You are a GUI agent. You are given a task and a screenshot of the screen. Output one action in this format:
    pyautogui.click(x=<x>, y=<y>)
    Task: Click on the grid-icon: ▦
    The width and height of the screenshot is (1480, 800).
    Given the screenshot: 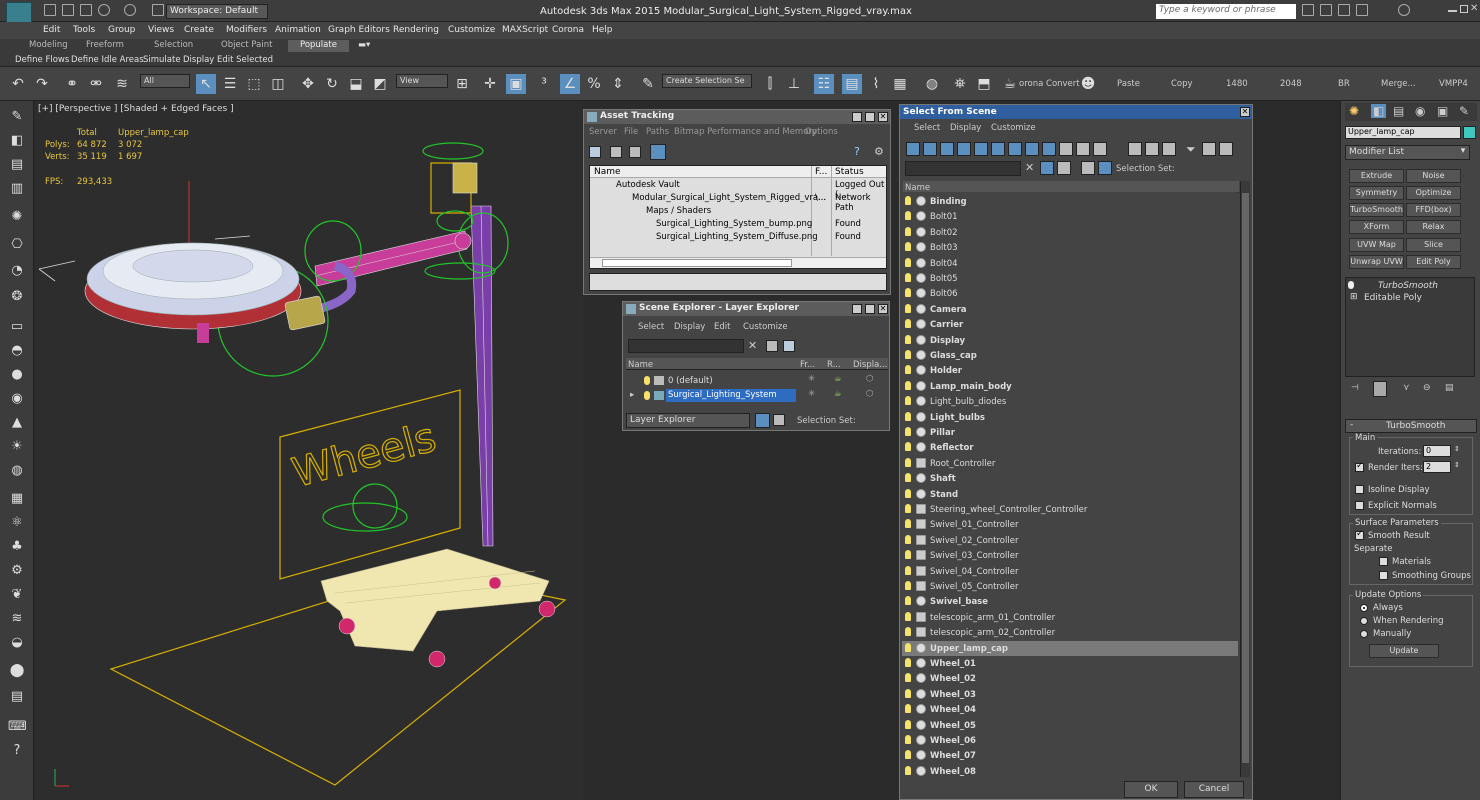 What is the action you would take?
    pyautogui.click(x=17, y=499)
    